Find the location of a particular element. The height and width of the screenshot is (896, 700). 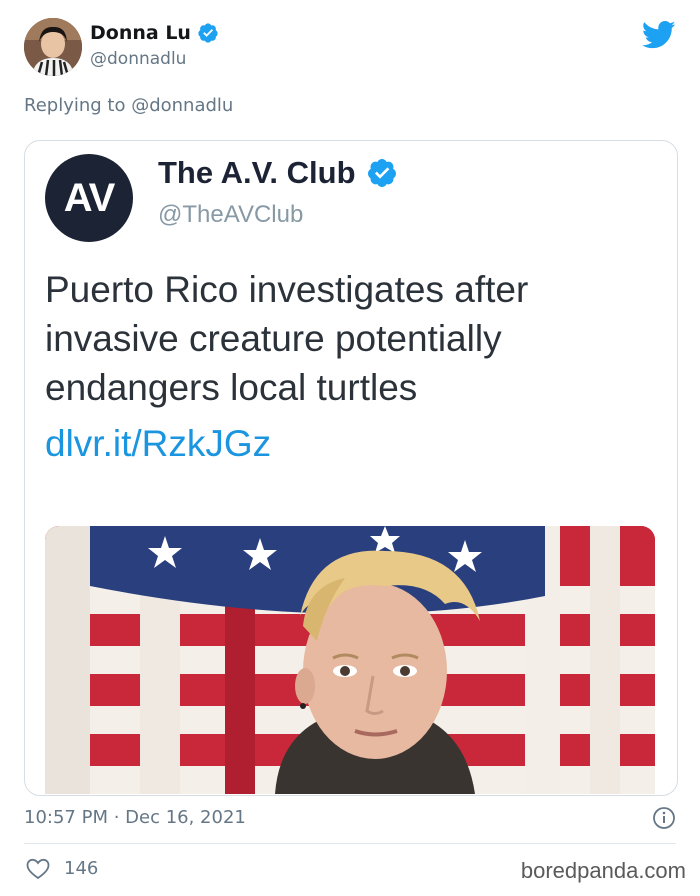

author-name-row: Donna Lu is located at coordinates (154, 33).